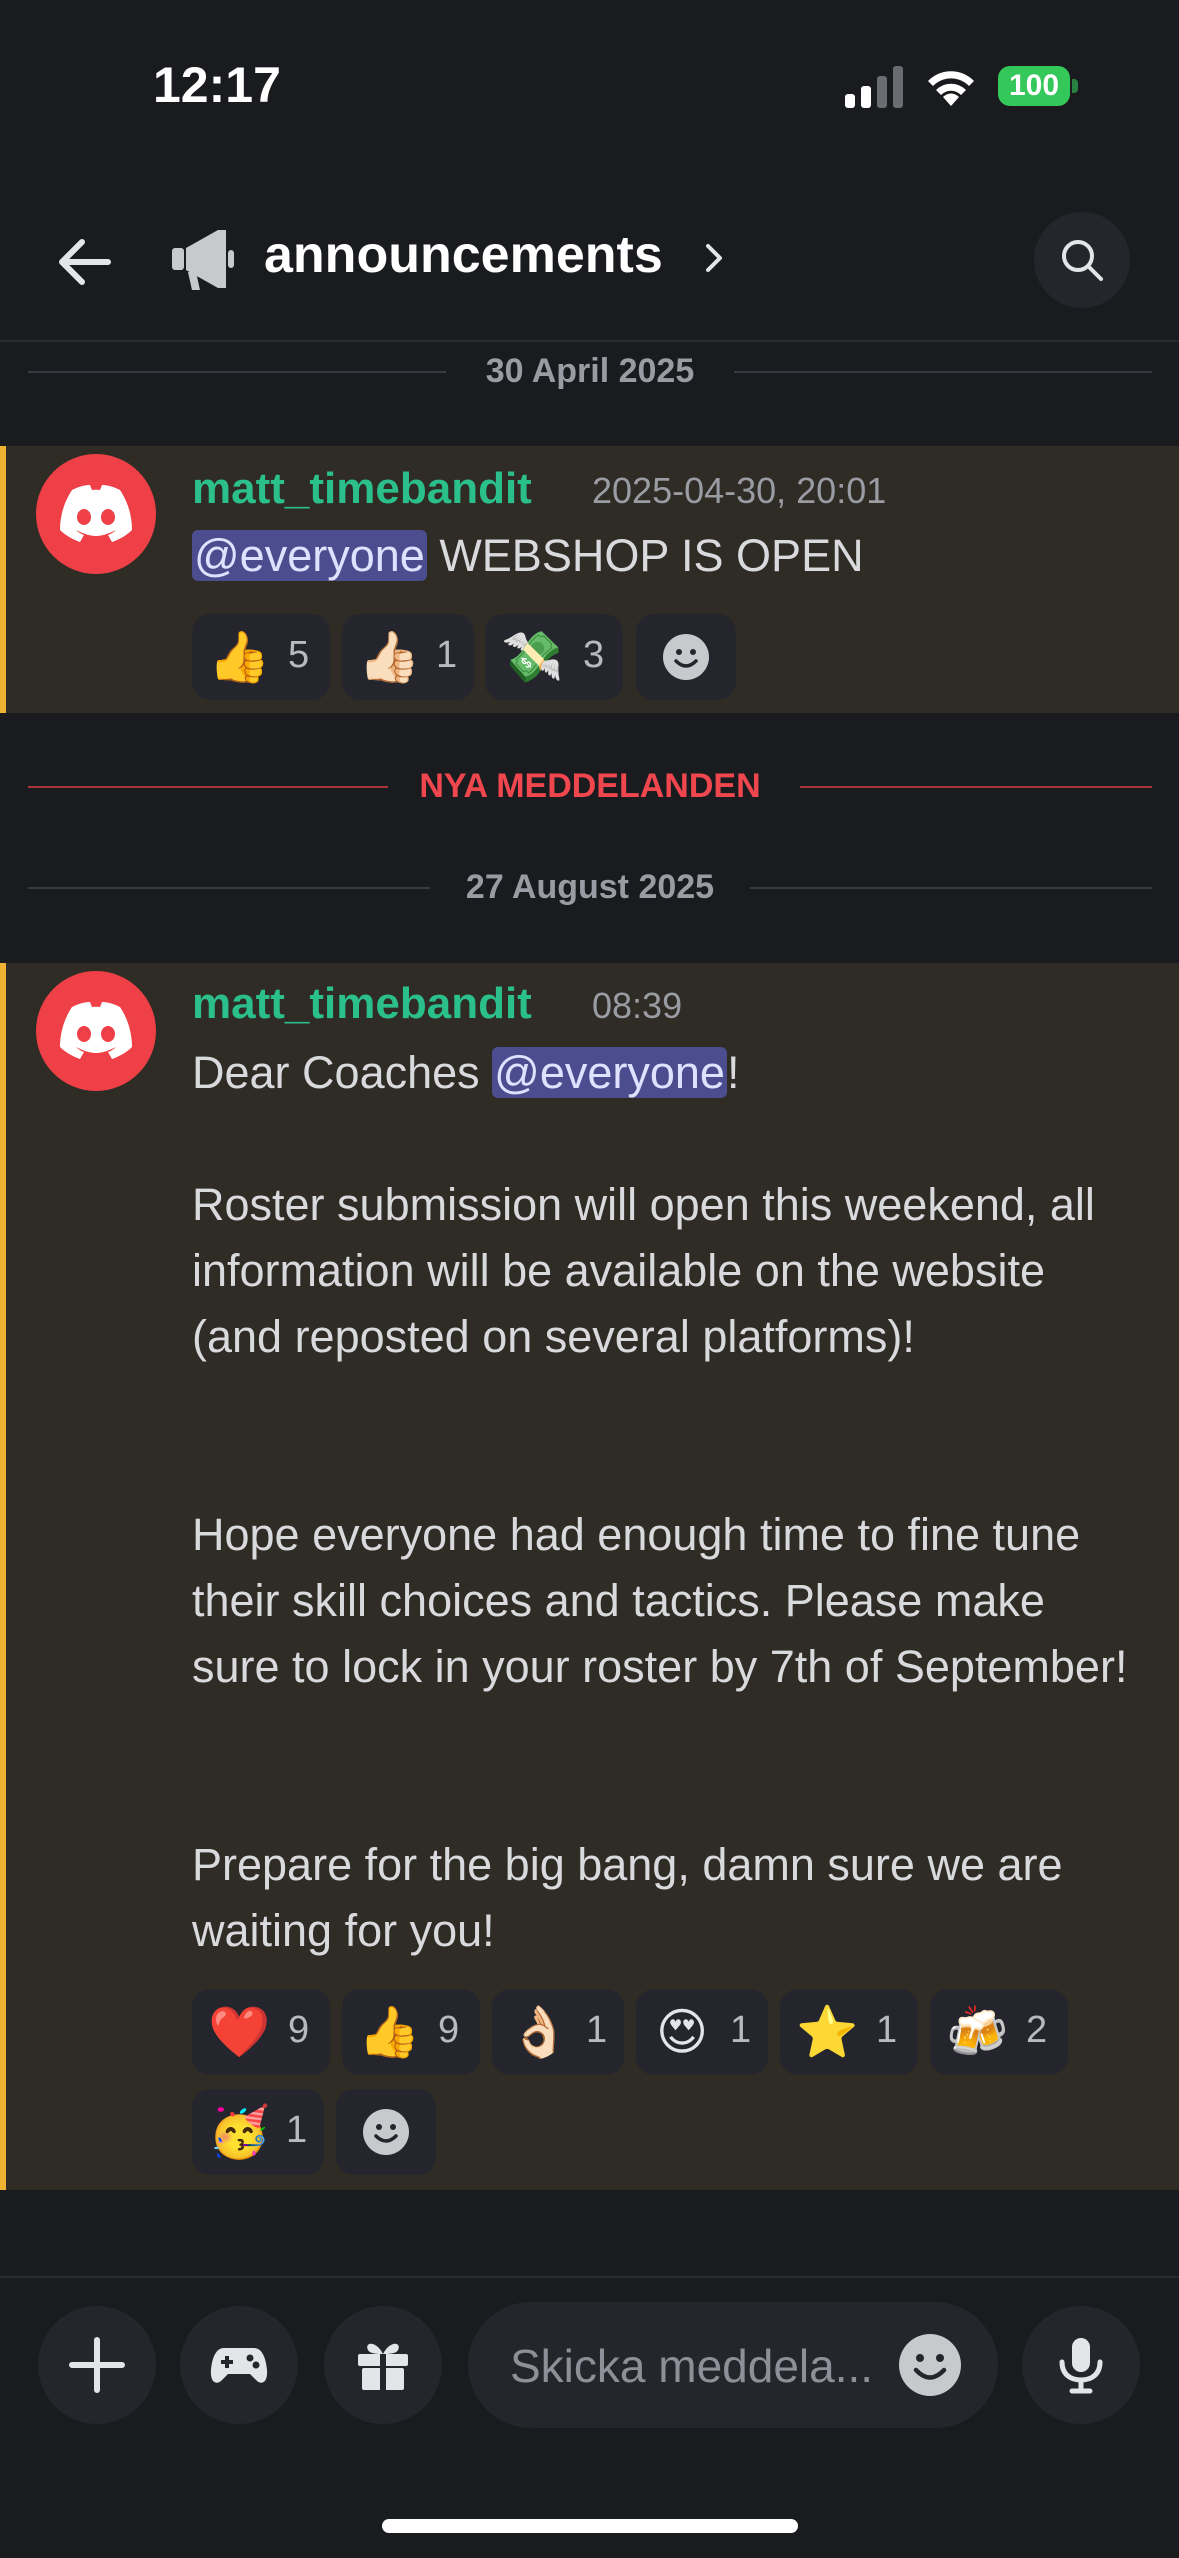  I want to click on battery-level: 100, so click(1034, 86).